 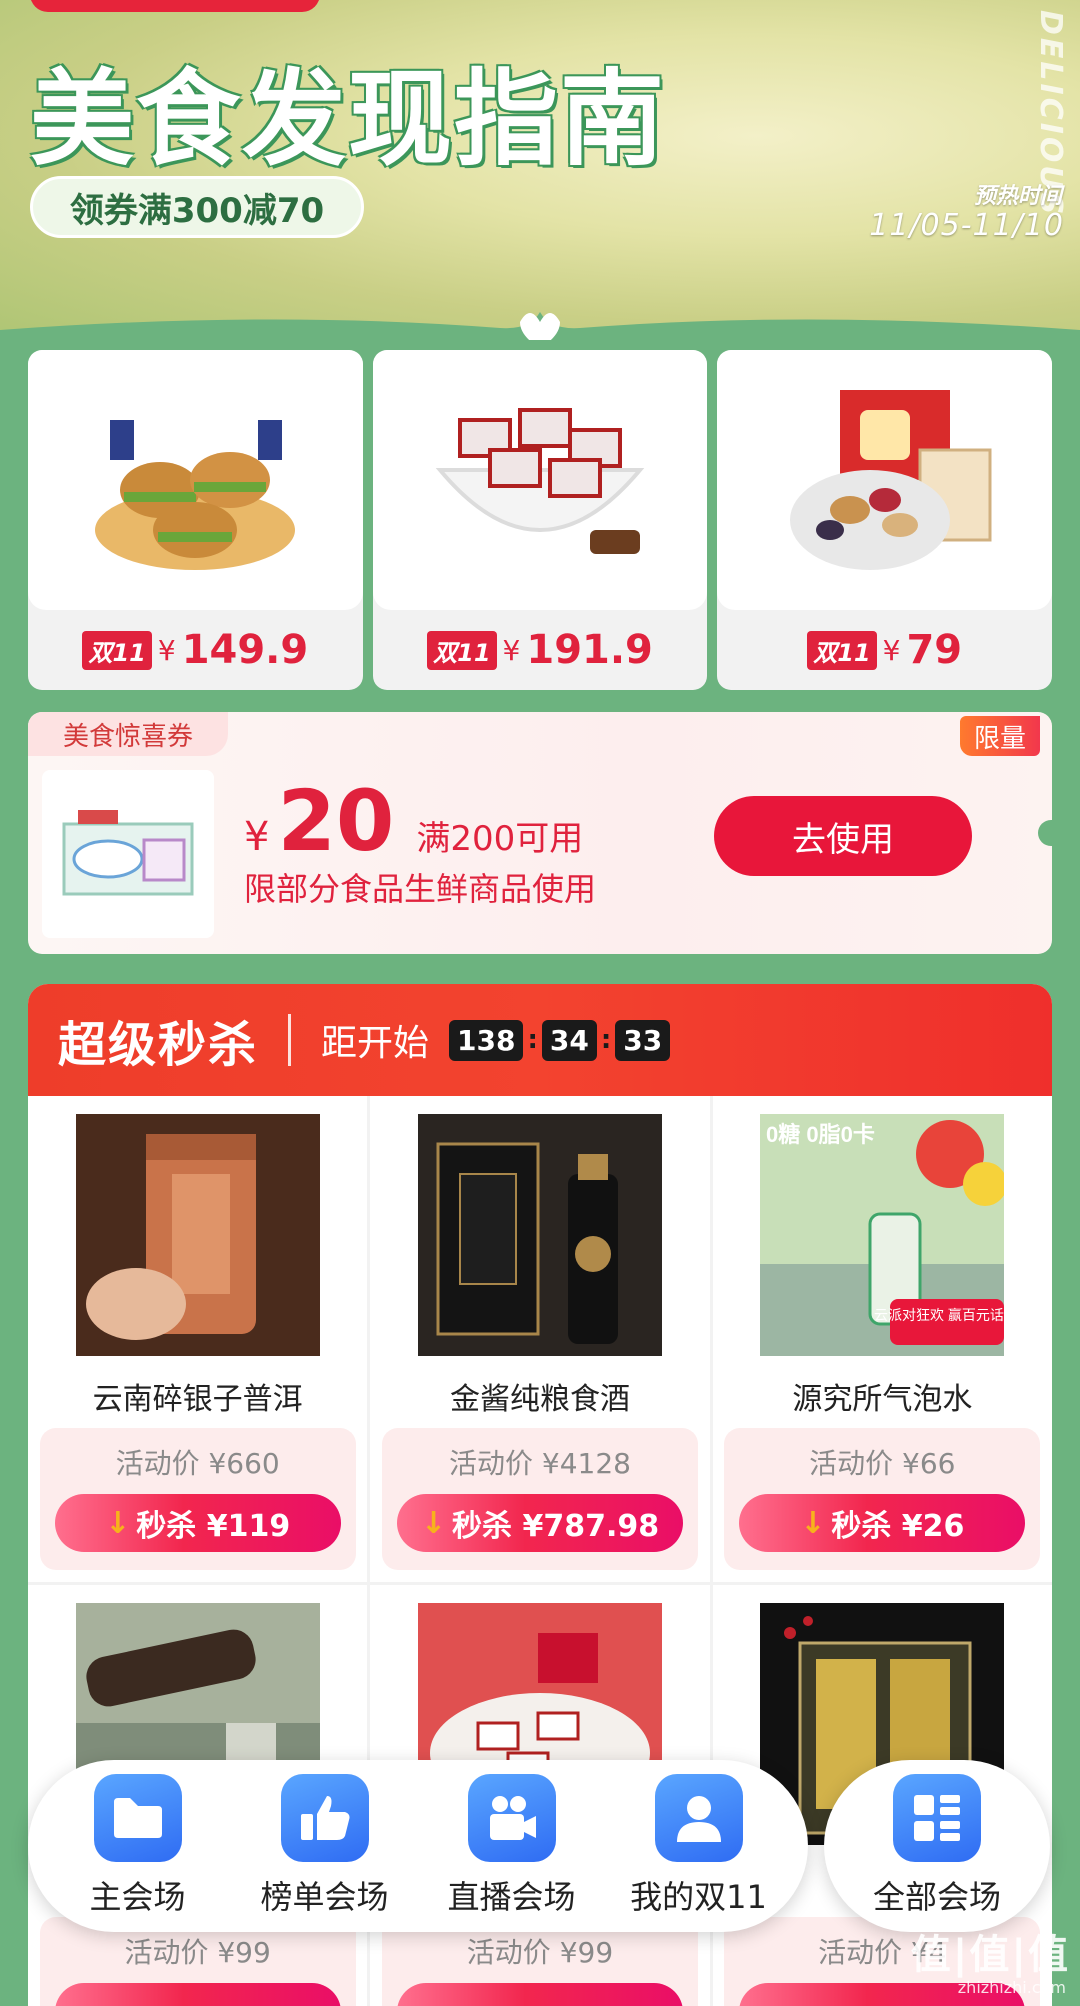 What do you see at coordinates (290, 1040) in the screenshot?
I see `header-divider` at bounding box center [290, 1040].